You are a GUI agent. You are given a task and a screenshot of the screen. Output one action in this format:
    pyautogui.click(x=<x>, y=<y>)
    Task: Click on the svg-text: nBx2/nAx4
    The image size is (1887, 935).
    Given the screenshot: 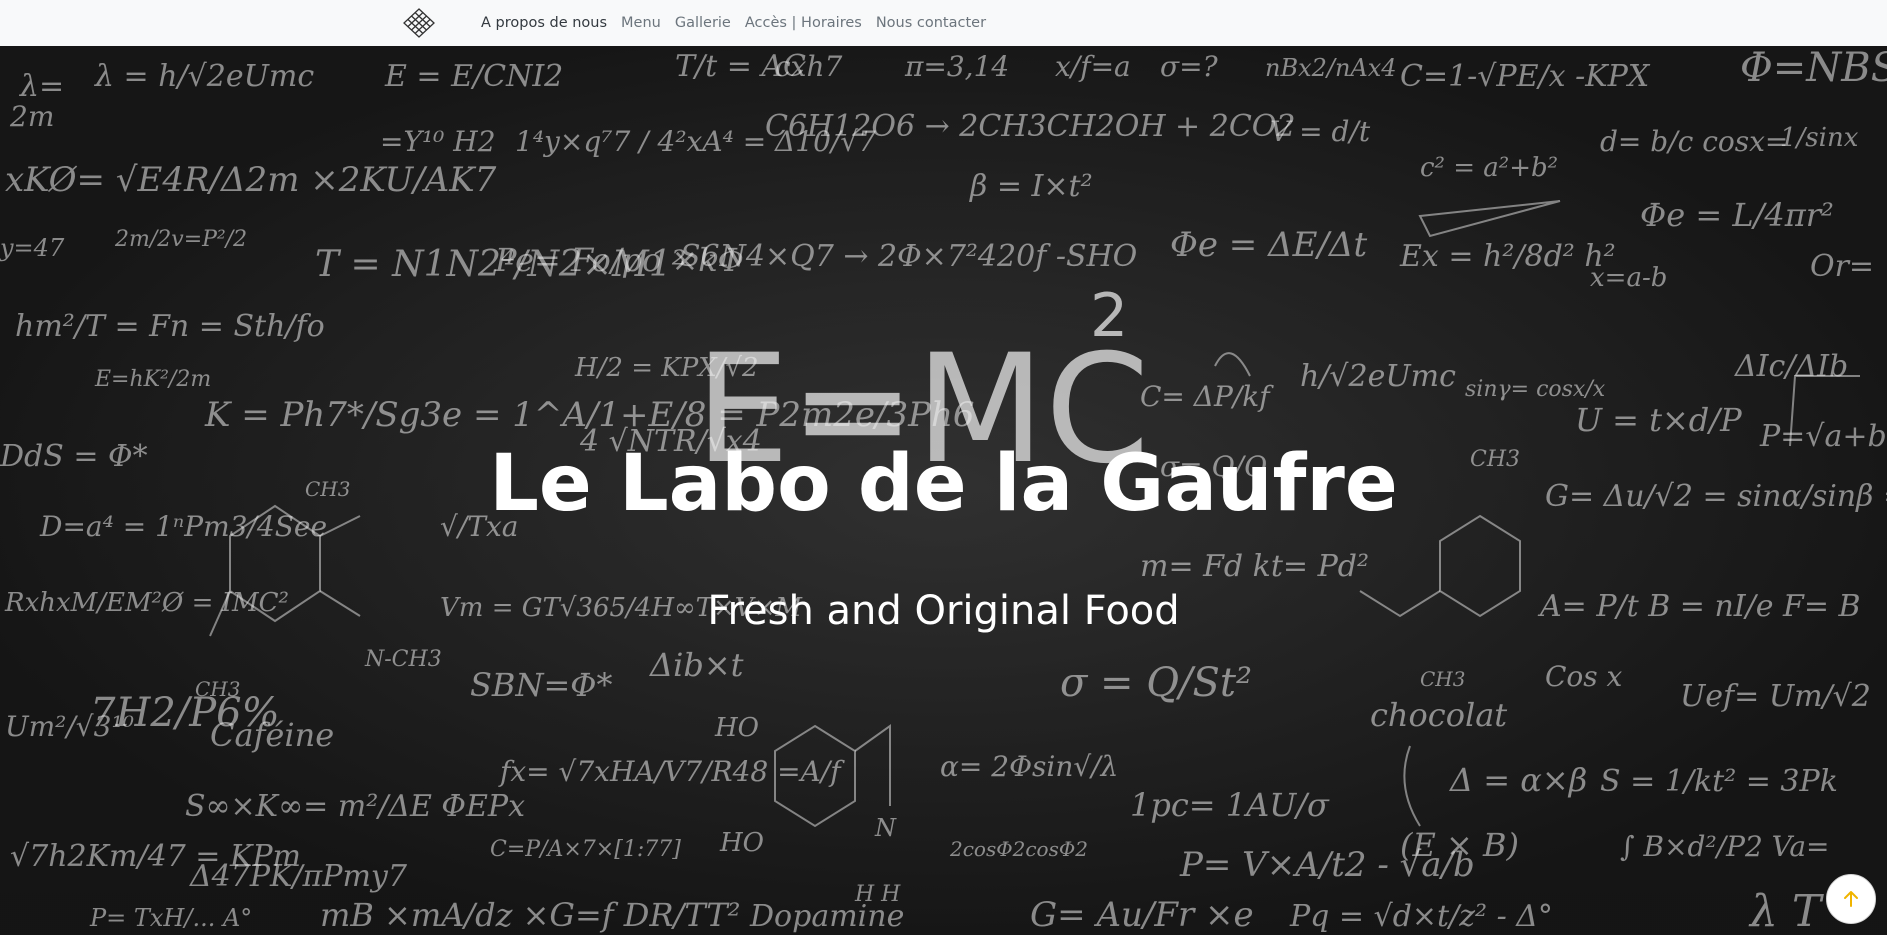 What is the action you would take?
    pyautogui.click(x=1331, y=68)
    